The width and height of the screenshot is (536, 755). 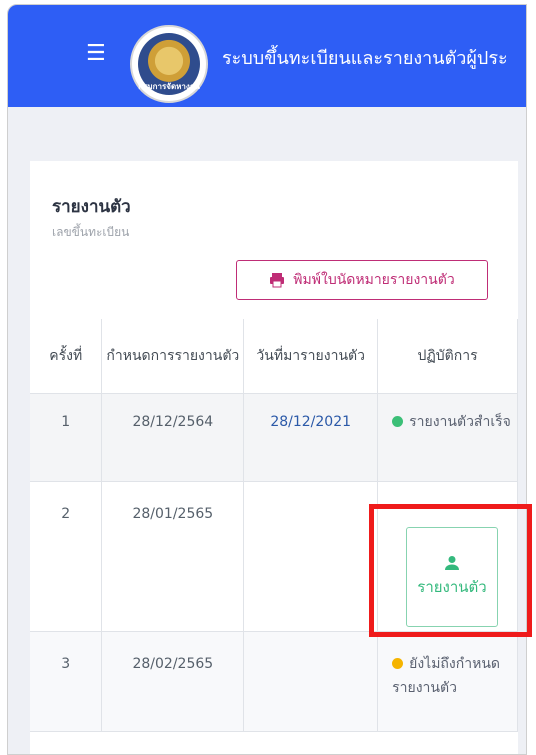 I want to click on department-logo: กรมการจัดหางาน, so click(x=169, y=64).